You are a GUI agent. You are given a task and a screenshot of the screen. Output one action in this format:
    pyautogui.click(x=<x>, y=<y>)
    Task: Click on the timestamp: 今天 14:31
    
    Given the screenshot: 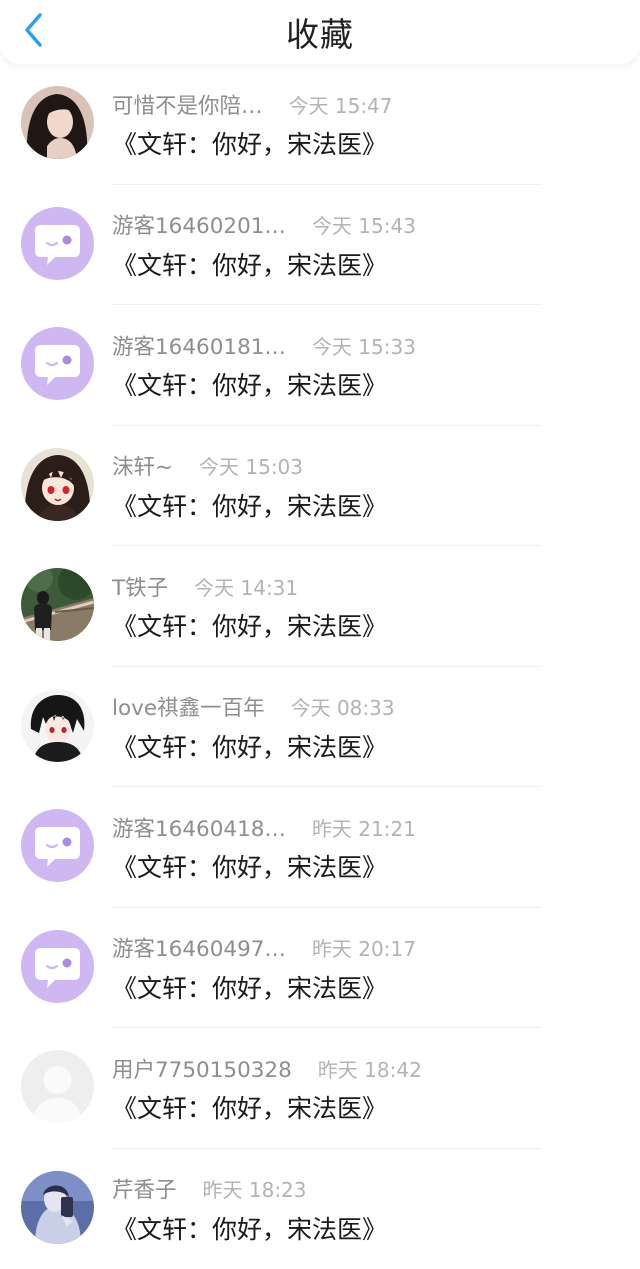 What is the action you would take?
    pyautogui.click(x=246, y=586)
    